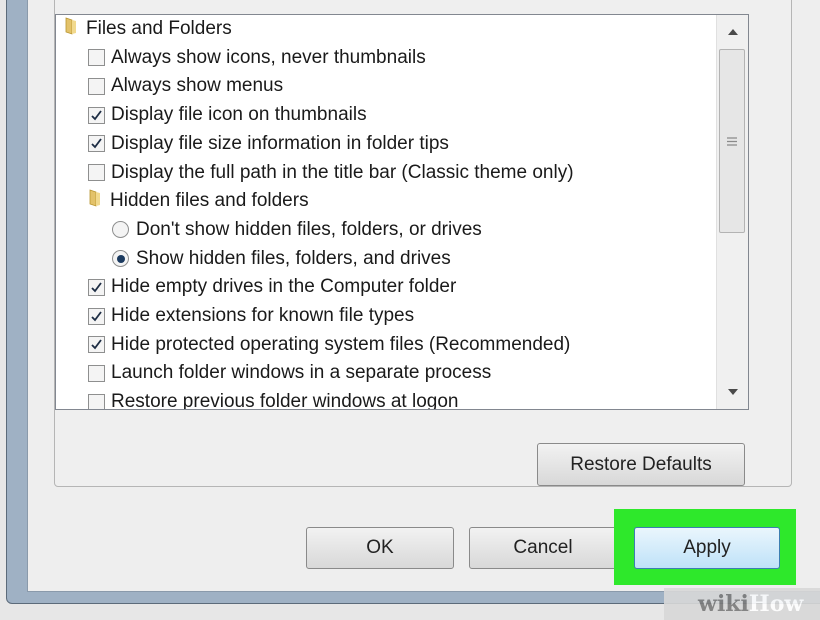 The height and width of the screenshot is (620, 820). What do you see at coordinates (239, 115) in the screenshot?
I see `tree-item-label: Display file icon on thumbnails` at bounding box center [239, 115].